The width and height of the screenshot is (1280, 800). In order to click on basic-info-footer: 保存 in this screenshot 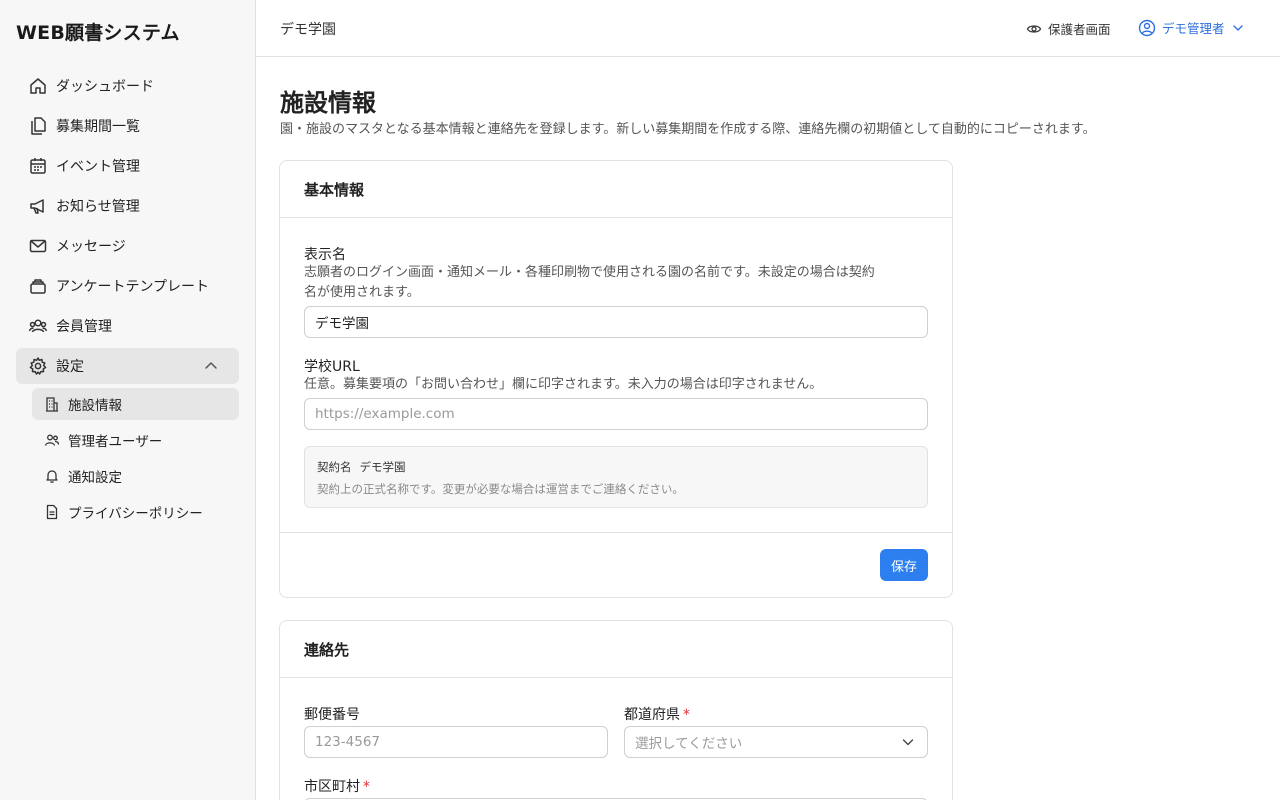, I will do `click(616, 565)`.